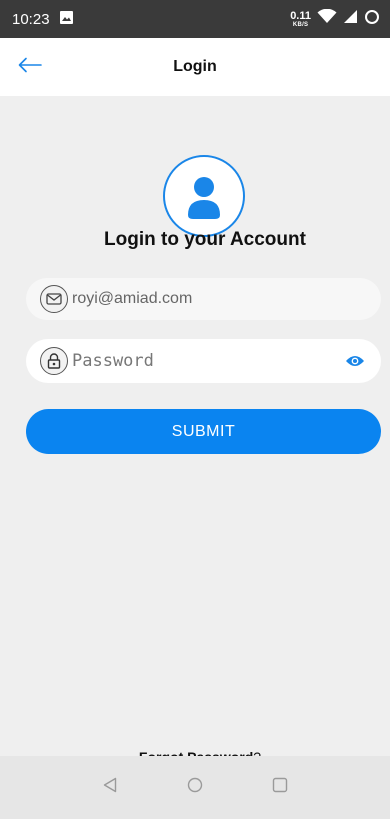  I want to click on nav-recents-button, so click(280, 788).